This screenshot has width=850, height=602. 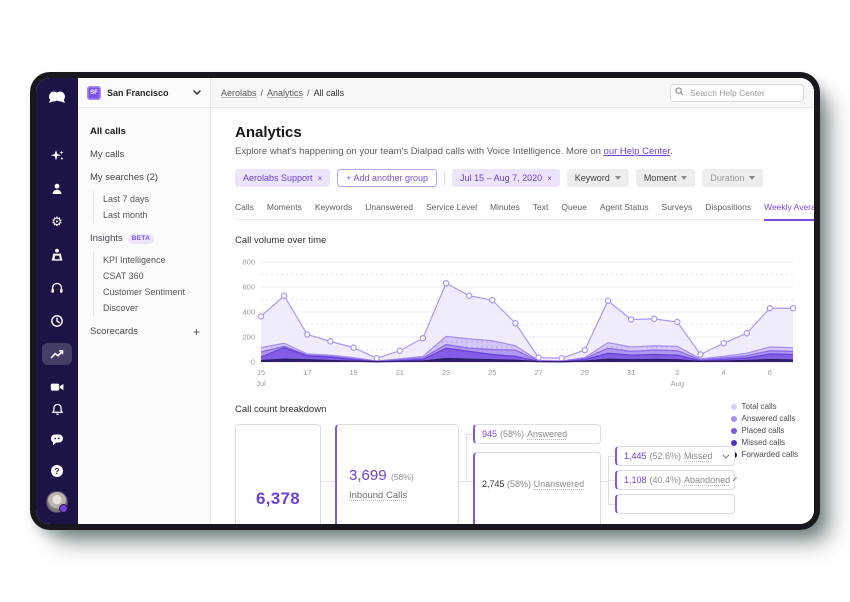 I want to click on analytics-chart-icon, so click(x=57, y=354).